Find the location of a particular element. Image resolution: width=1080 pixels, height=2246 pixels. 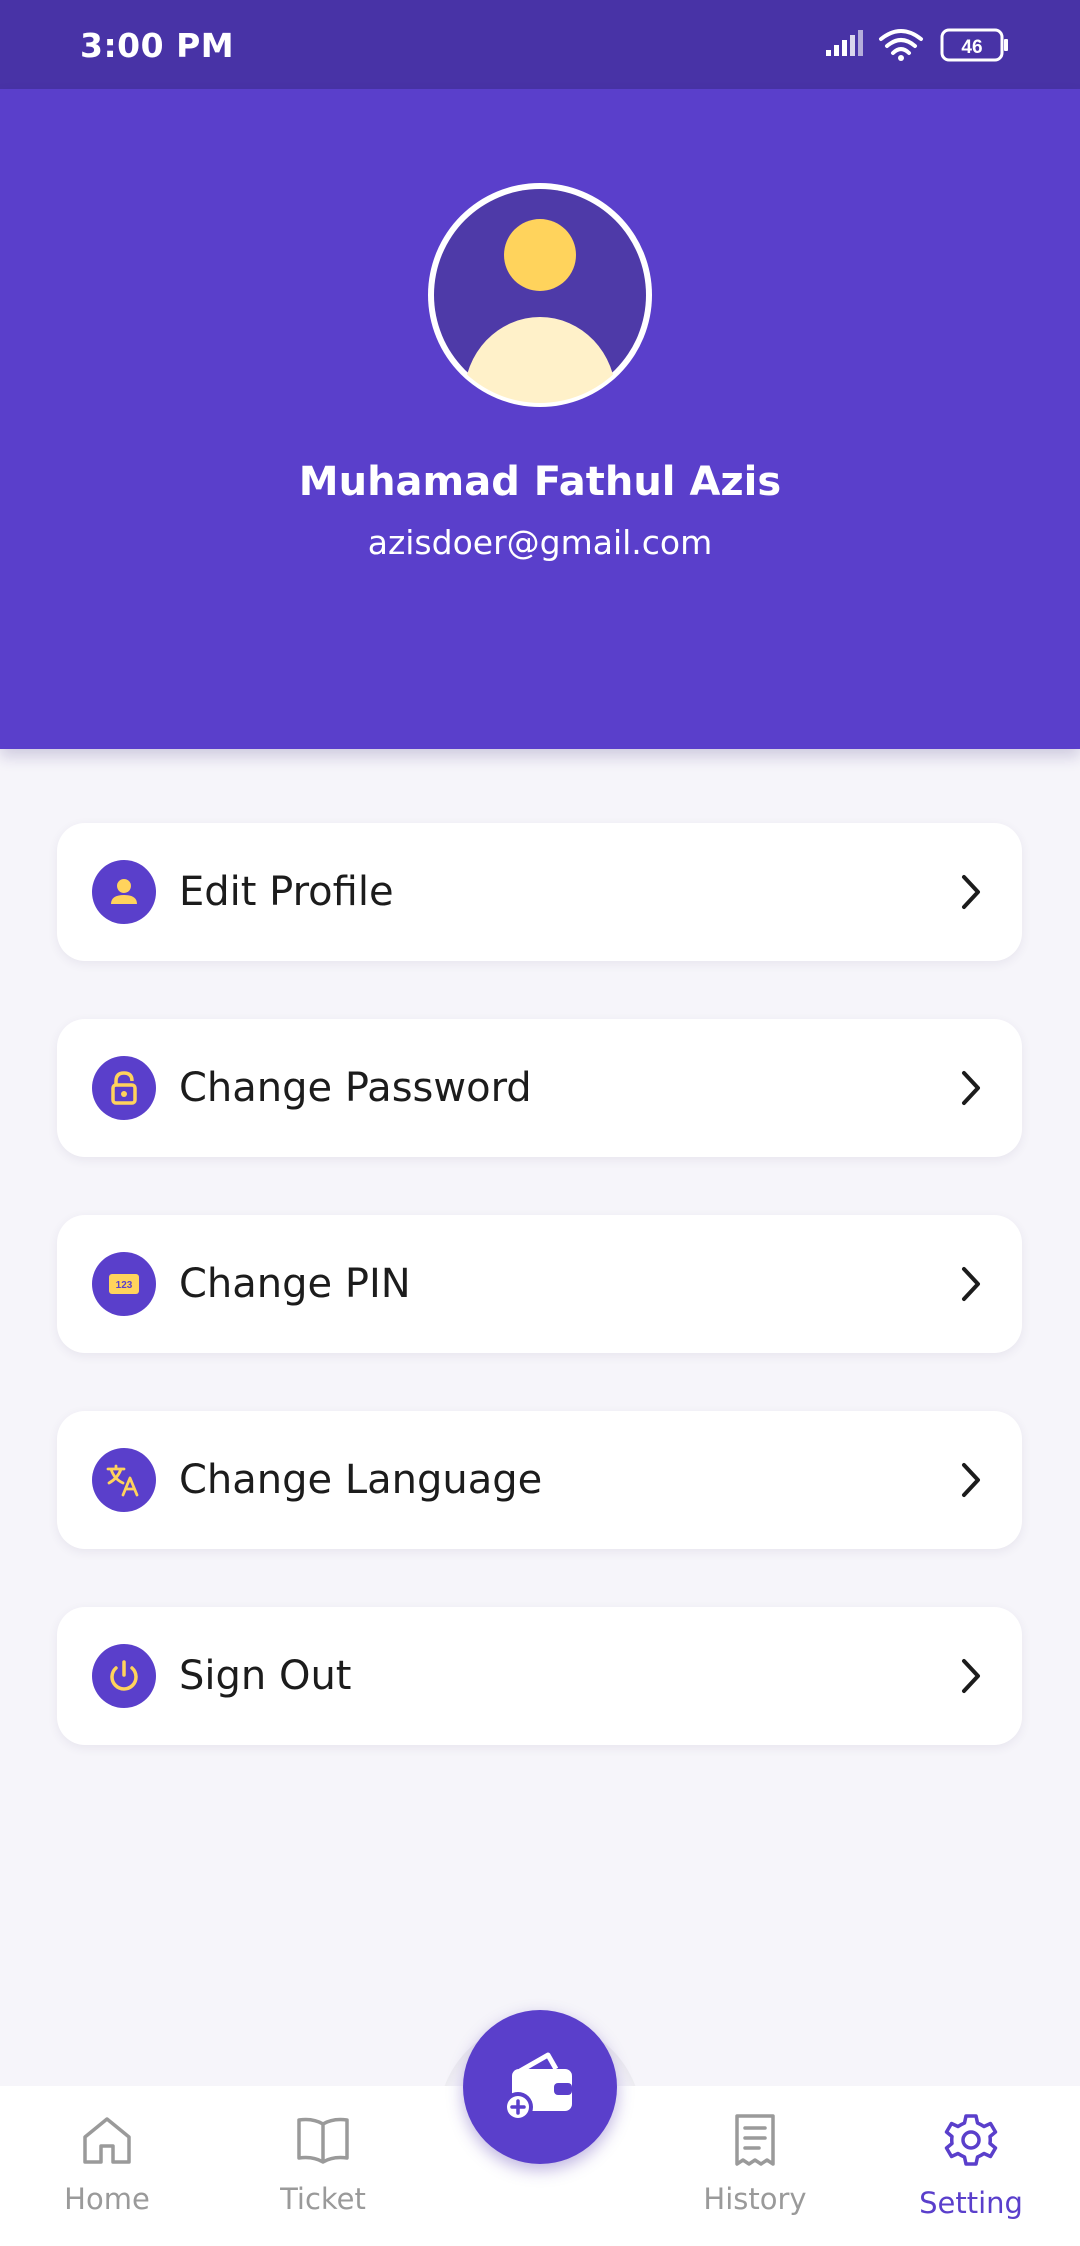

menu-label: Edit Profile is located at coordinates (286, 892).